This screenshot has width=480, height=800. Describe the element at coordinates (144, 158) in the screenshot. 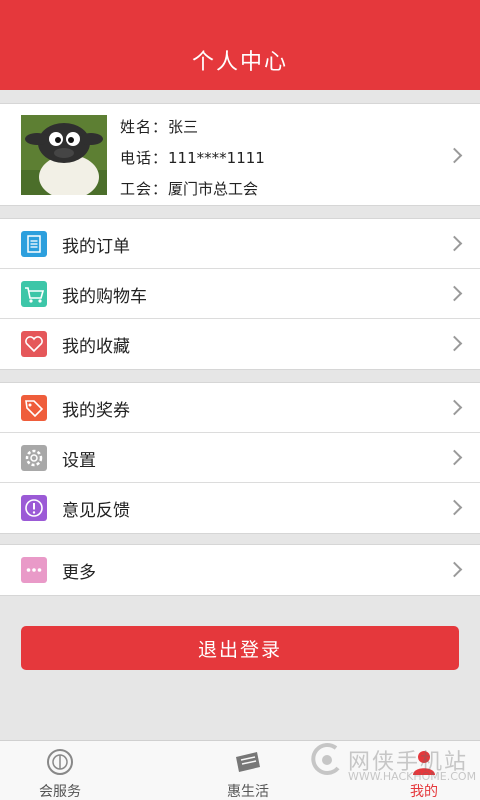

I see `phone-label: 电话：` at that location.